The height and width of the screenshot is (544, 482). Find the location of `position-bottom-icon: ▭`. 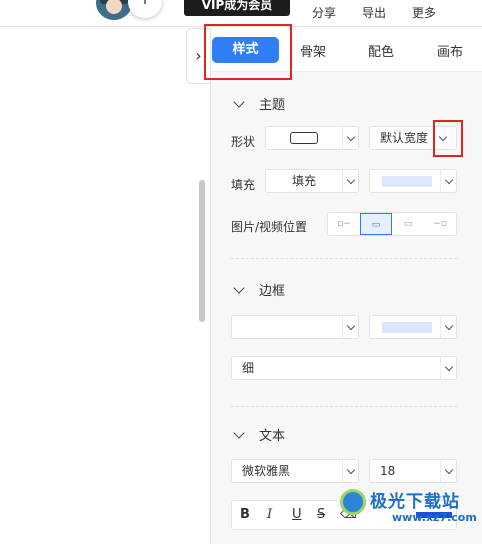

position-bottom-icon: ▭ is located at coordinates (408, 224).